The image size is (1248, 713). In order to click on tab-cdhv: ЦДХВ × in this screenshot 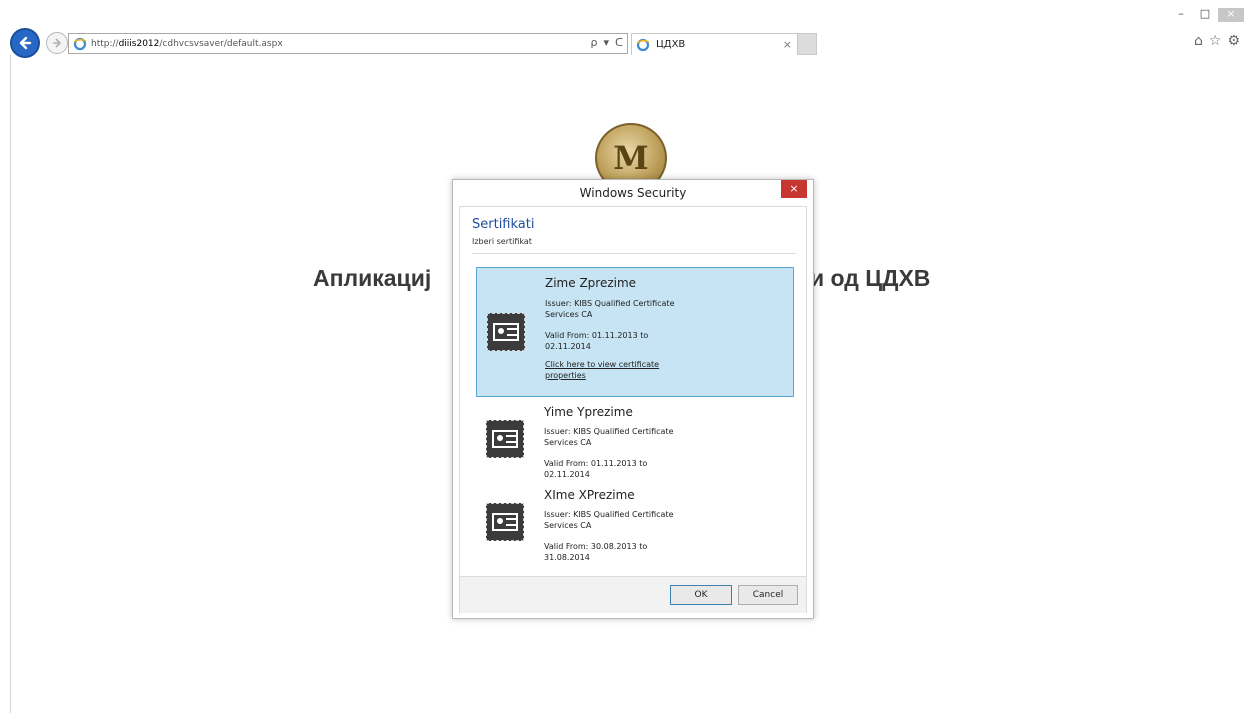, I will do `click(724, 44)`.